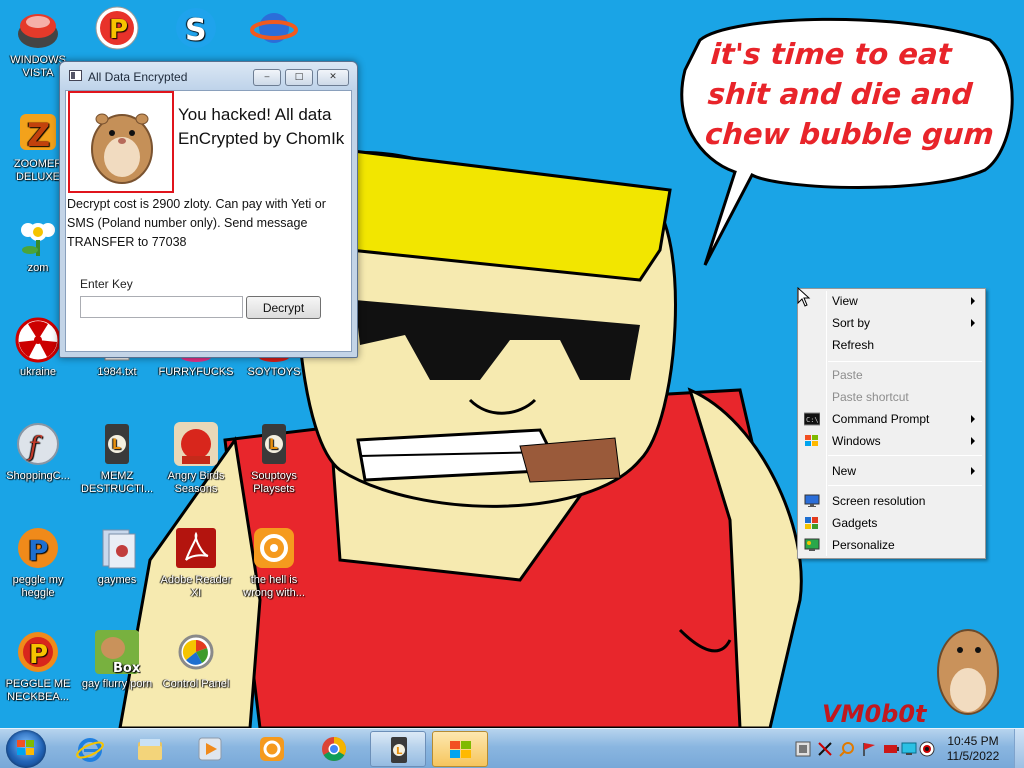 The image size is (1024, 768). Describe the element at coordinates (460, 749) in the screenshot. I see `taskbar-ransom-window` at that location.